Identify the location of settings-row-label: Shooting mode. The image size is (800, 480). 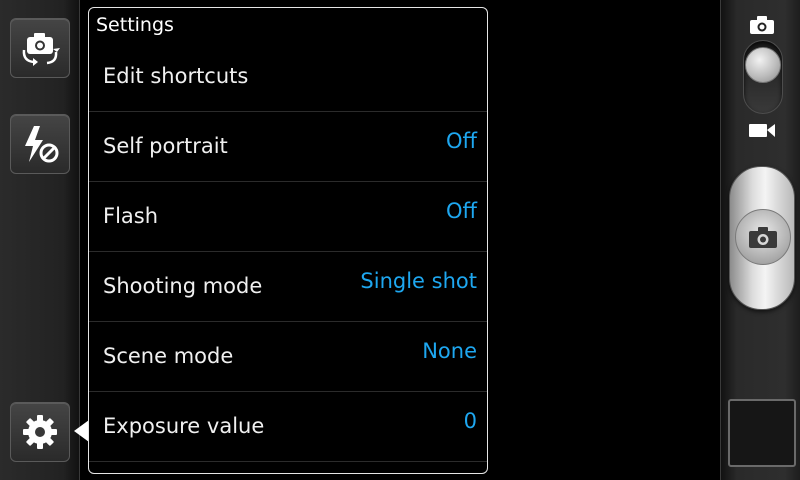
(183, 286).